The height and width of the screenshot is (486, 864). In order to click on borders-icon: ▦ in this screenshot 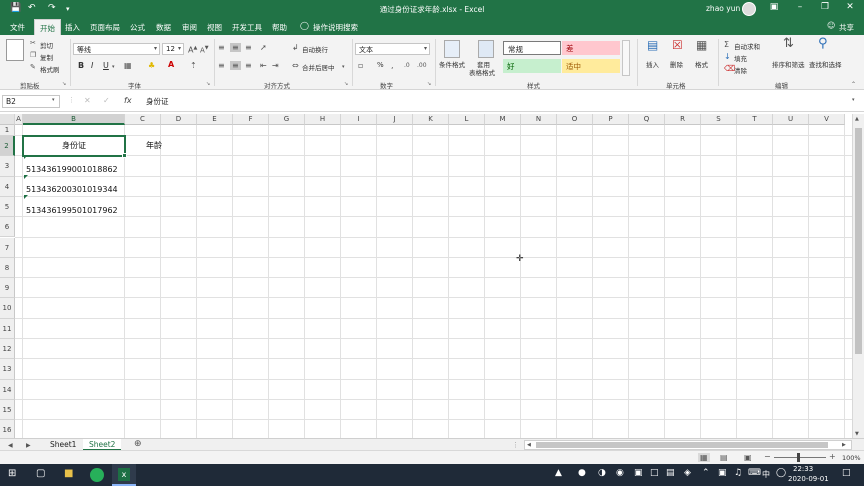, I will do `click(128, 65)`.